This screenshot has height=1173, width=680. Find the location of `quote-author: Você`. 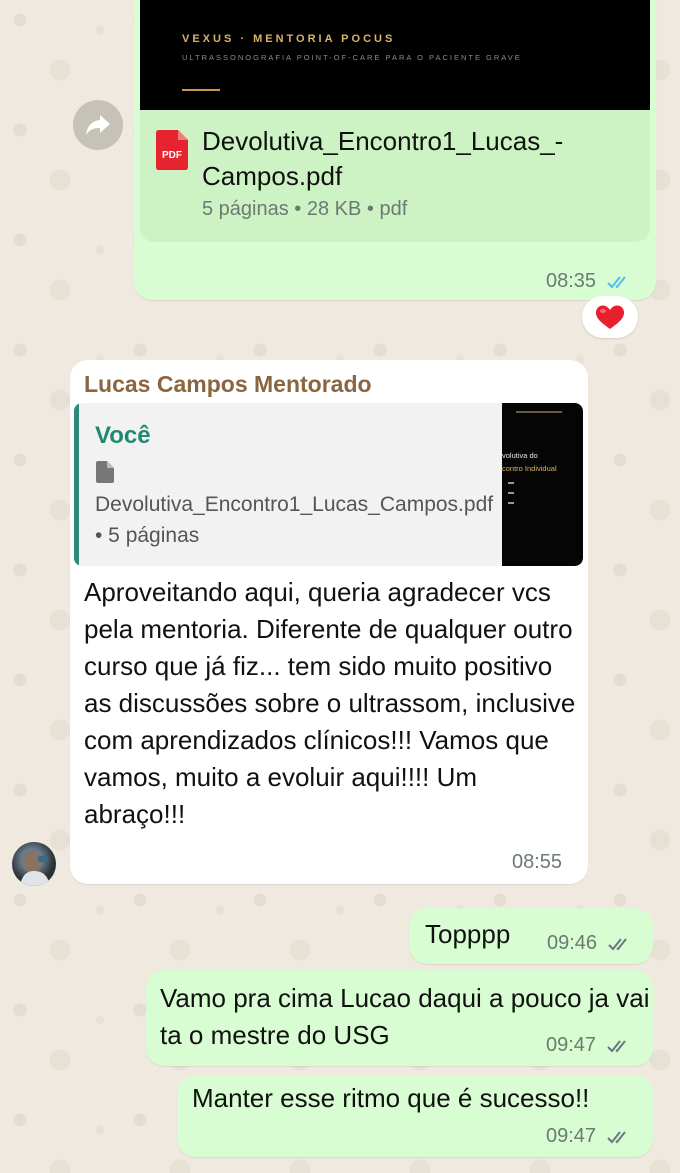

quote-author: Você is located at coordinates (123, 435).